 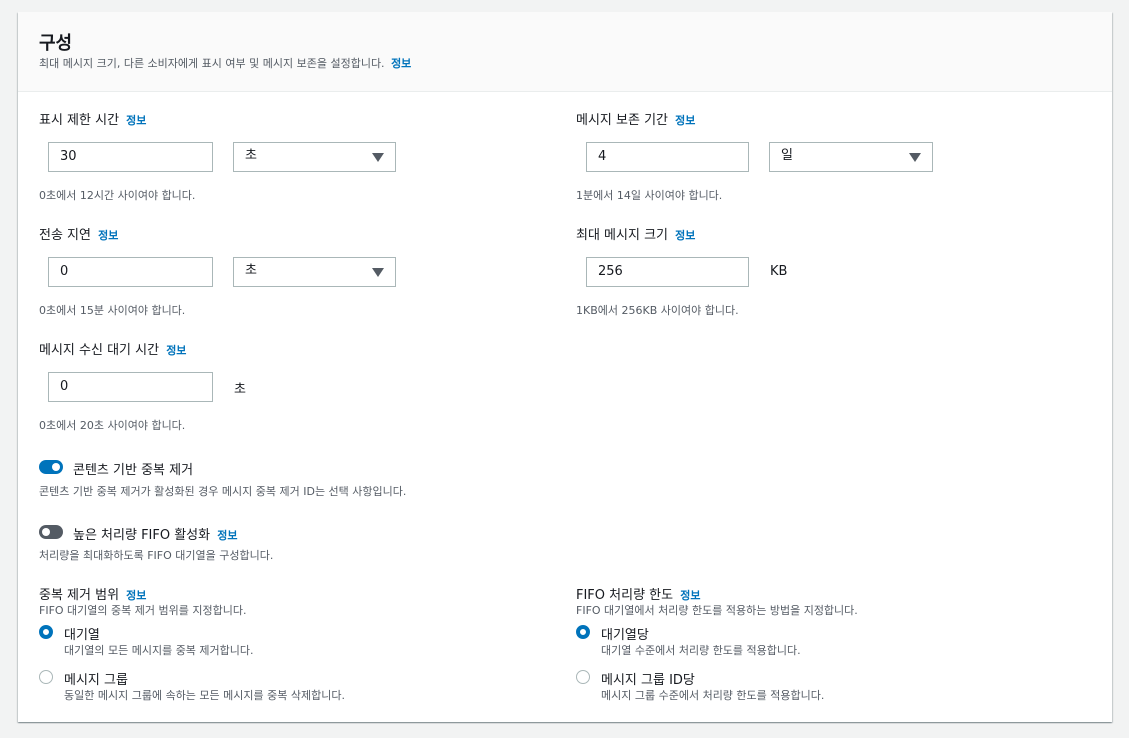 What do you see at coordinates (112, 310) in the screenshot?
I see `delivery-delay-hint: 0초에서 15분 사이여야 합니다.` at bounding box center [112, 310].